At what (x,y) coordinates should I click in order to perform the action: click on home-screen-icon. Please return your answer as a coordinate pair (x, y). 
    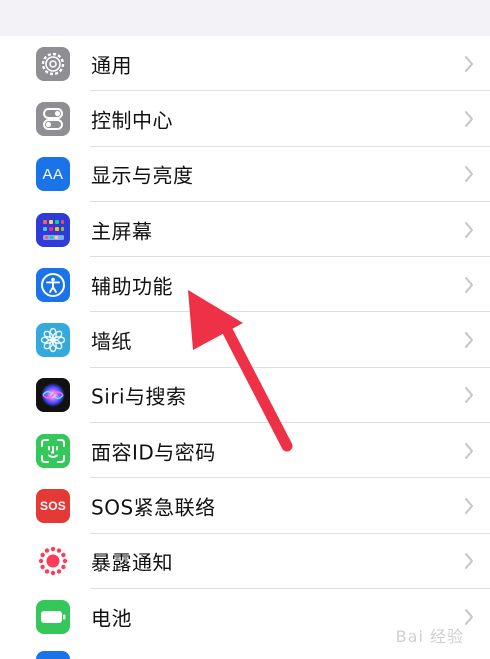
    Looking at the image, I should click on (53, 229).